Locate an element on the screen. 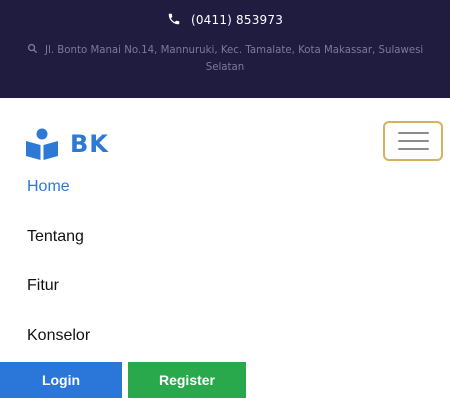 The image size is (450, 398). phone-number: (0411) 853973 is located at coordinates (237, 20).